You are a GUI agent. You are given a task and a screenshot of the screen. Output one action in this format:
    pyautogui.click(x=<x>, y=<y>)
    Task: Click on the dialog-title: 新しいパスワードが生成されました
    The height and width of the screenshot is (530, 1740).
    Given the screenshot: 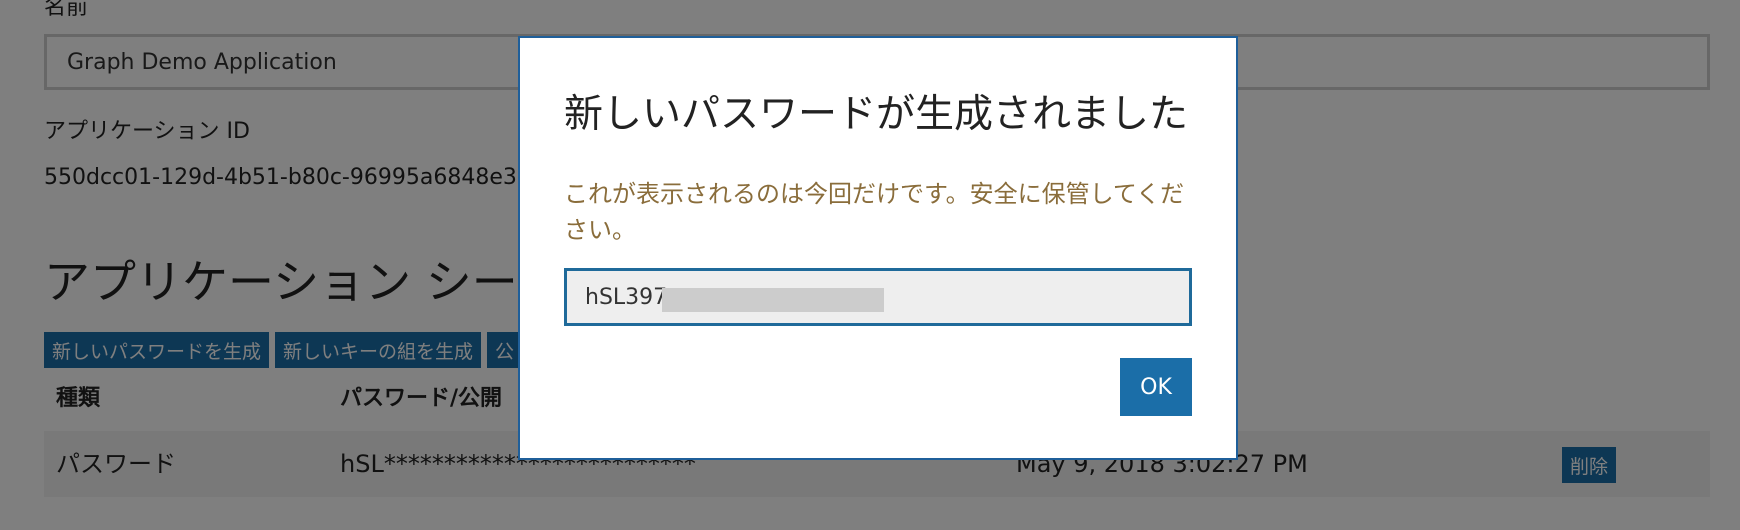 What is the action you would take?
    pyautogui.click(x=876, y=114)
    